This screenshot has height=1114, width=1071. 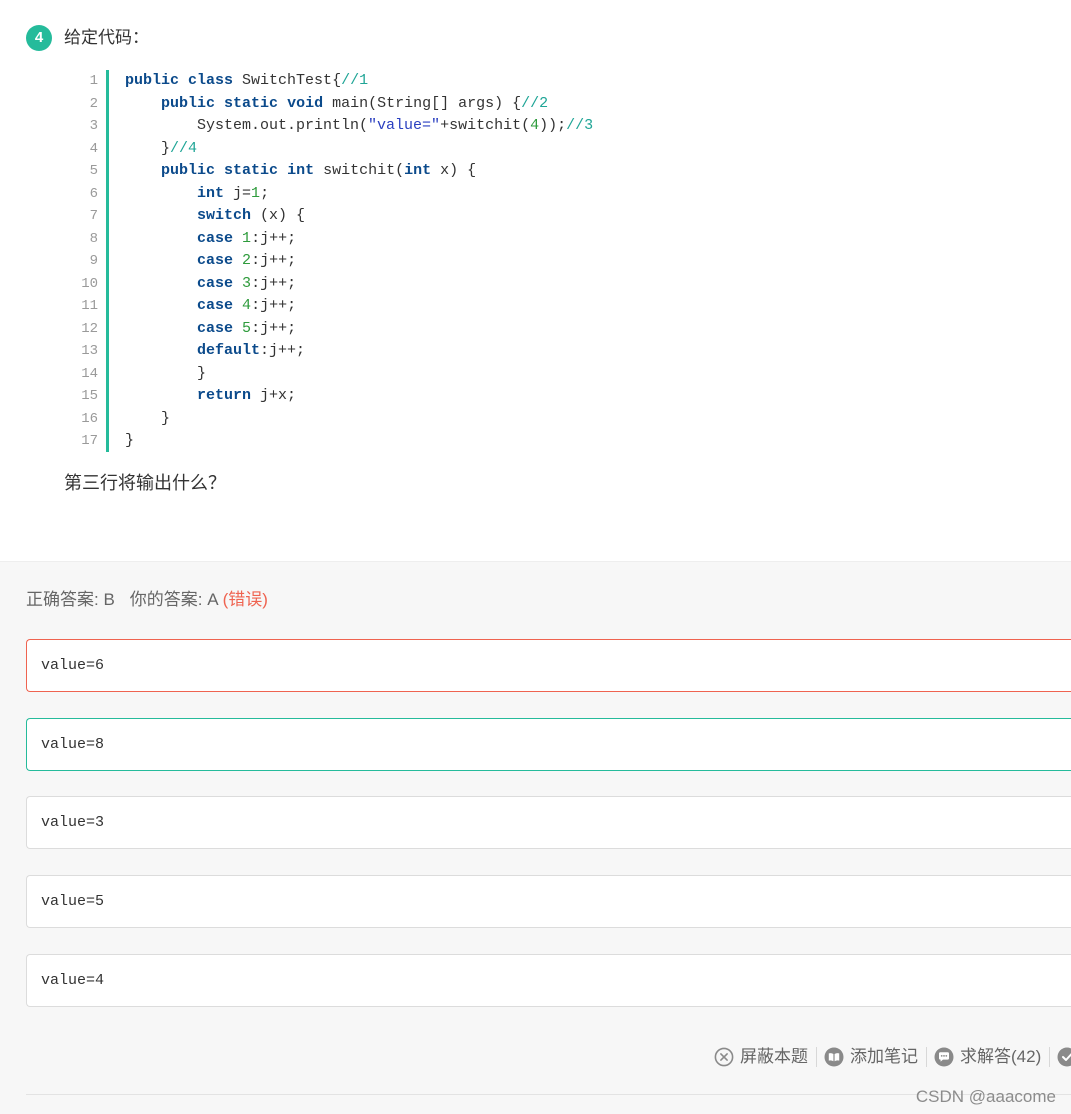 I want to click on code-number: 1, so click(x=247, y=238).